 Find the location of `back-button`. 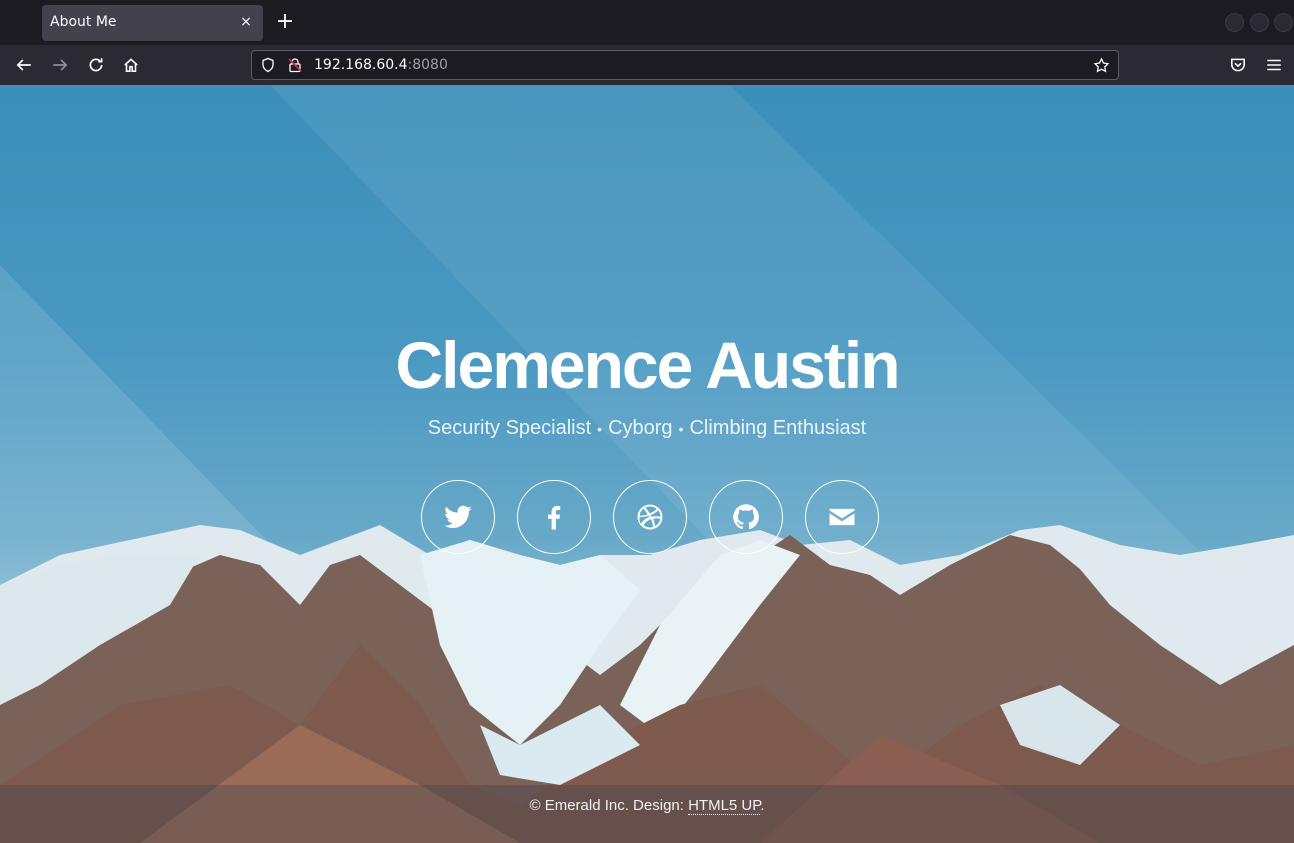

back-button is located at coordinates (24, 65).